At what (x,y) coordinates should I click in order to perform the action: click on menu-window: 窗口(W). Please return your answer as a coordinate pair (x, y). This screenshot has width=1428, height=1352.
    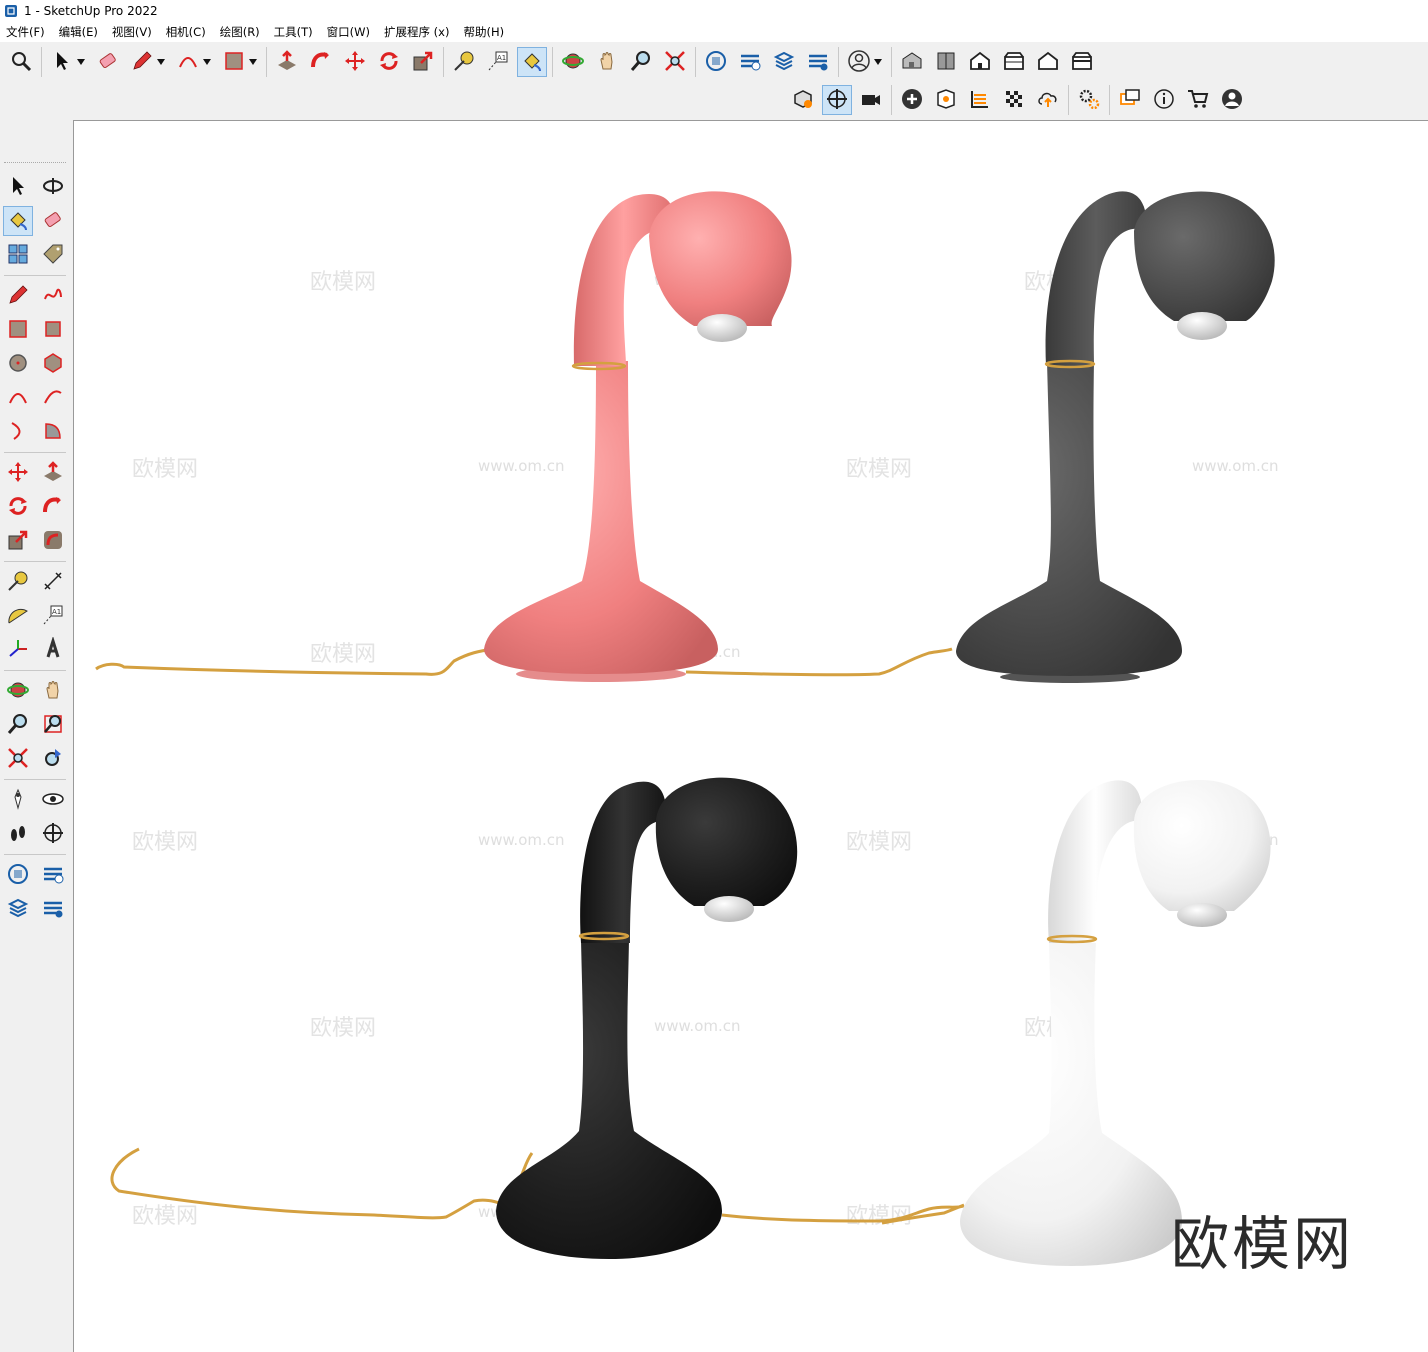
    Looking at the image, I should click on (348, 32).